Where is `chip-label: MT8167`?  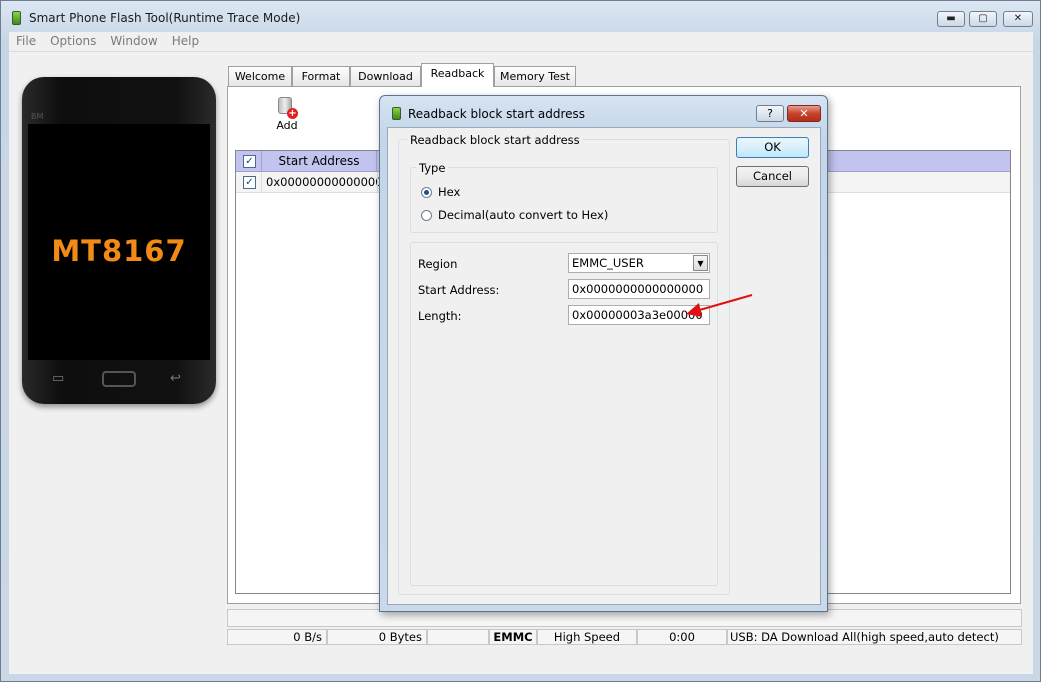
chip-label: MT8167 is located at coordinates (119, 251).